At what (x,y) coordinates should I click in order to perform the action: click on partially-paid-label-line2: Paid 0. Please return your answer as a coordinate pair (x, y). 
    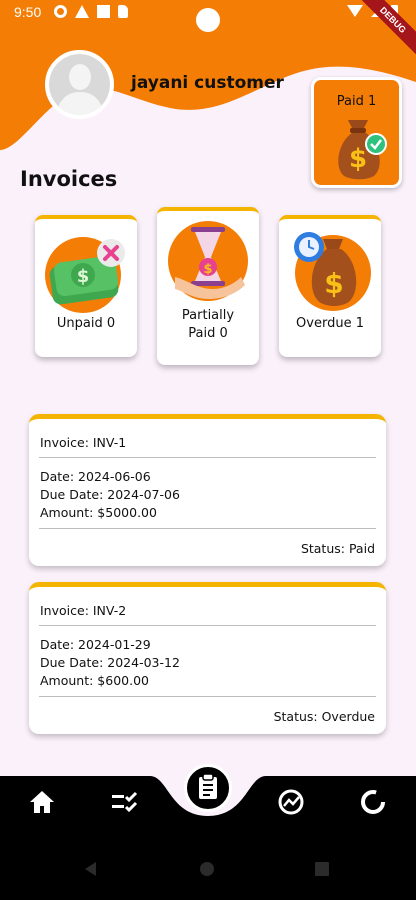
    Looking at the image, I should click on (208, 333).